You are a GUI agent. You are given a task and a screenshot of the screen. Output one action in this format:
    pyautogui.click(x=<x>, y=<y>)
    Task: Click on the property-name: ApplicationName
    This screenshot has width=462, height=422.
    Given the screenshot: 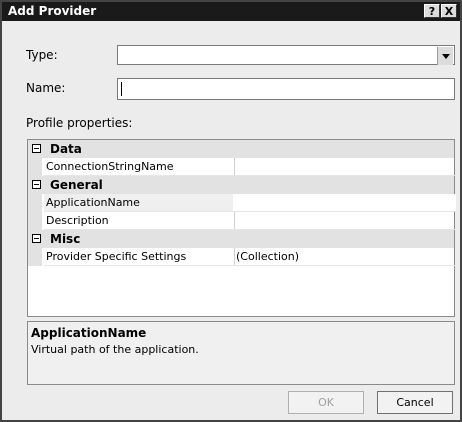 What is the action you would take?
    pyautogui.click(x=139, y=203)
    